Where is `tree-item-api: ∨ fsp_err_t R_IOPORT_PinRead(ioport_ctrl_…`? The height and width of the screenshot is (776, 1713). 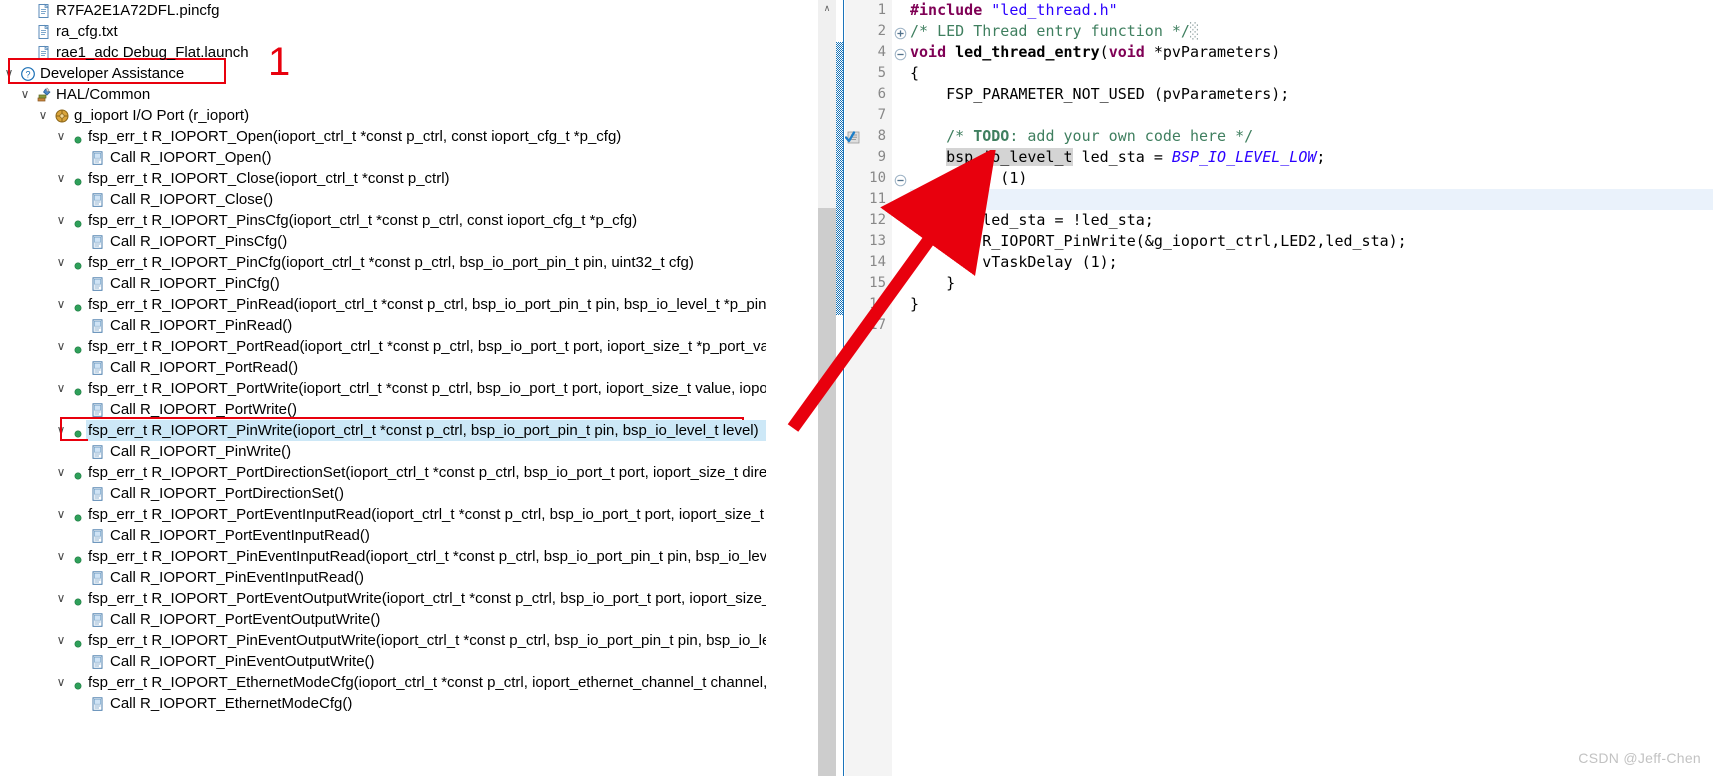
tree-item-api: ∨ fsp_err_t R_IOPORT_PinRead(ioport_ctrl_… is located at coordinates (383, 304).